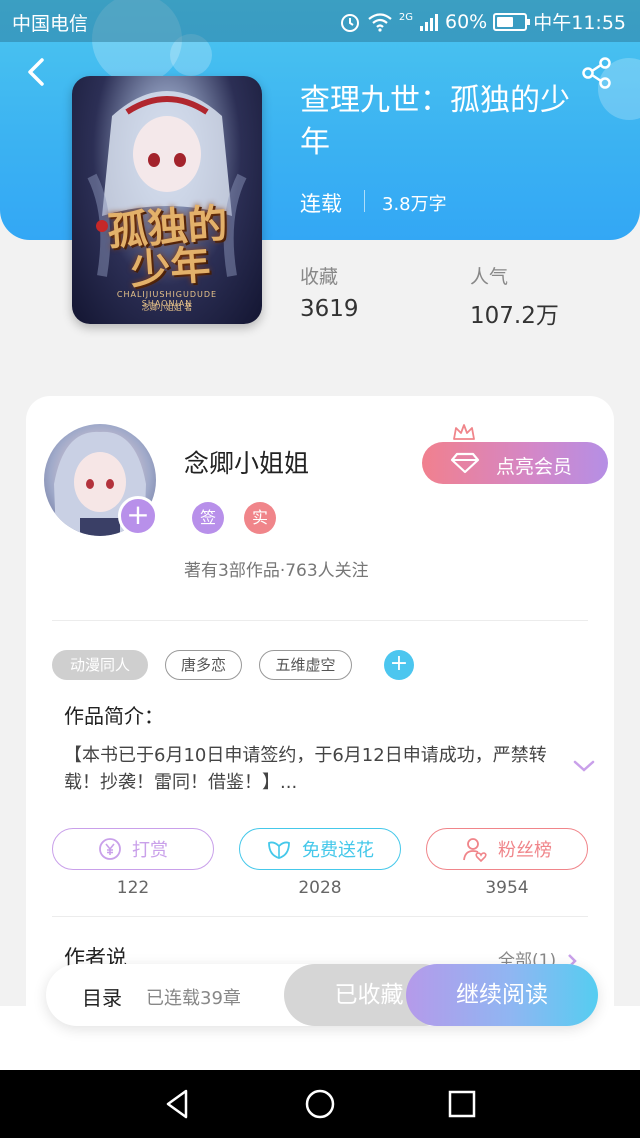  I want to click on book-title: 查理九世：孤独的少年, so click(435, 121).